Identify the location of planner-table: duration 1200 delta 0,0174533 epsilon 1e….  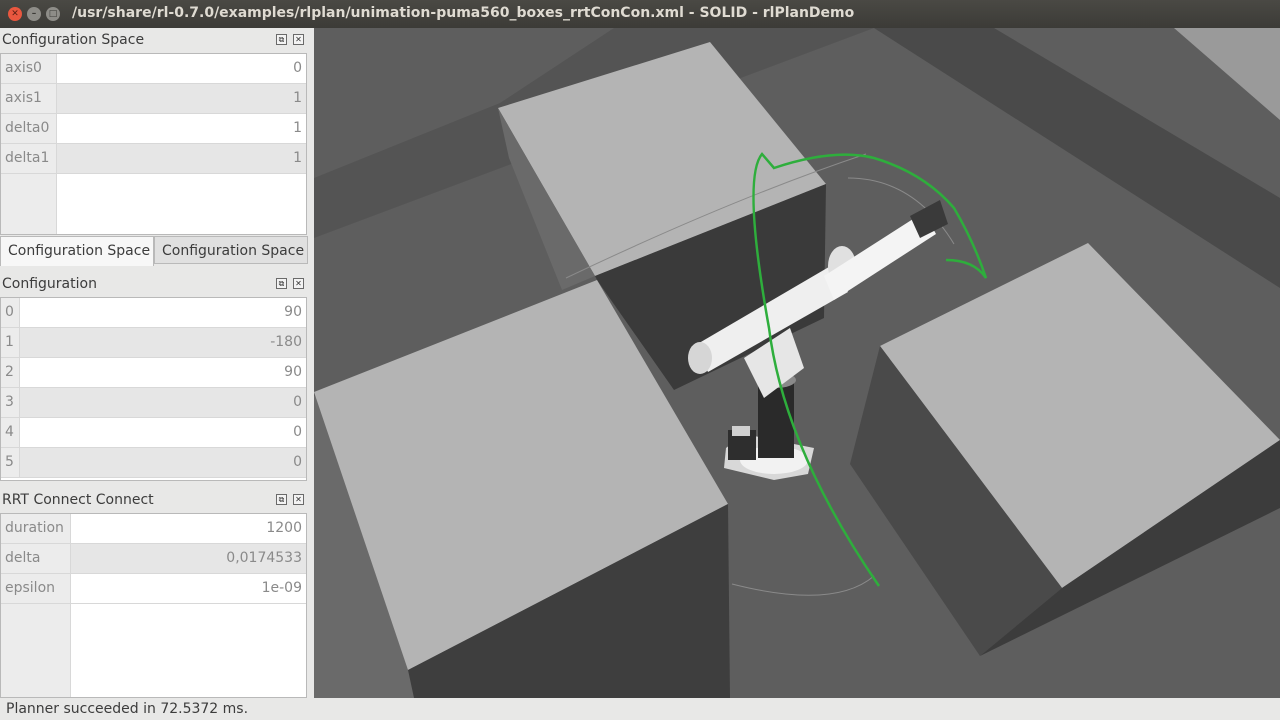
(153, 605).